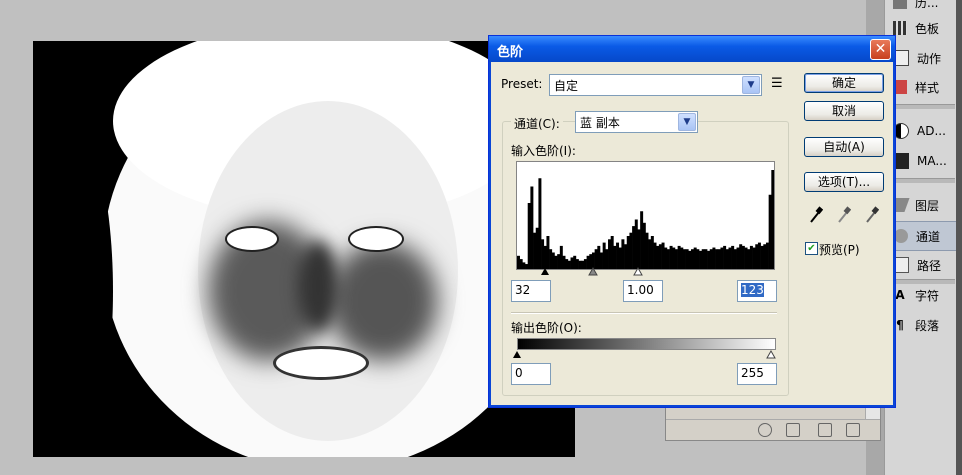  What do you see at coordinates (777, 83) in the screenshot?
I see `preset-options-icon: ☰` at bounding box center [777, 83].